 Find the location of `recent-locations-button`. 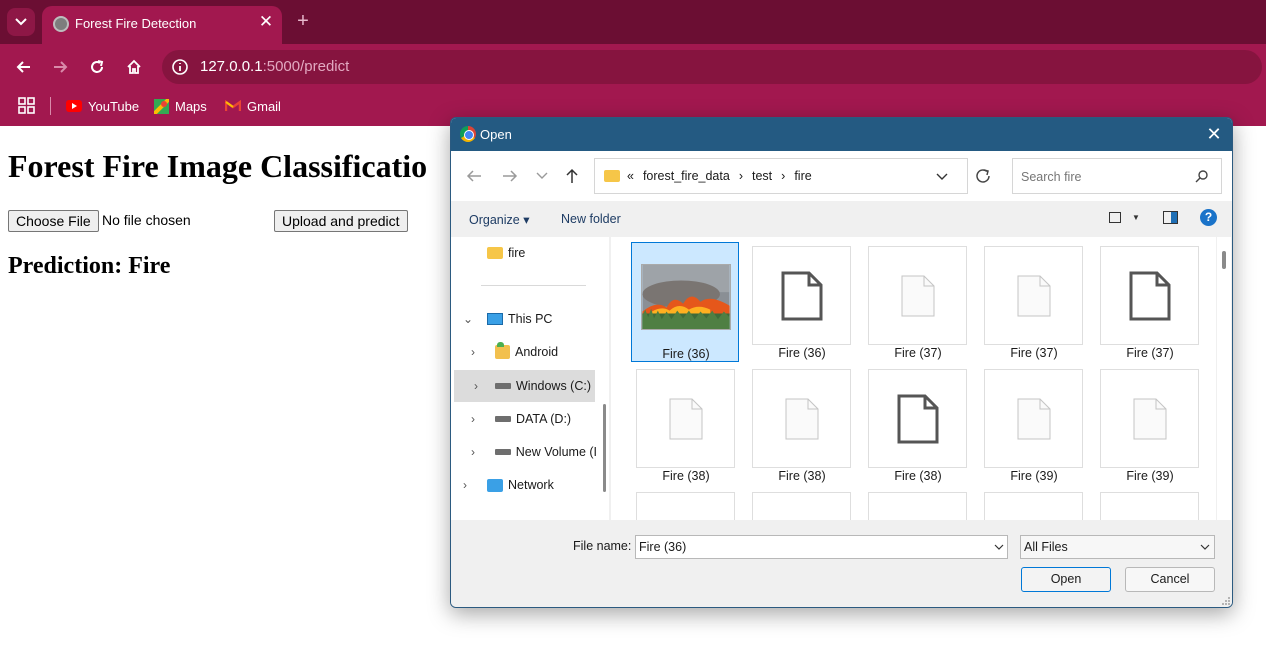

recent-locations-button is located at coordinates (542, 176).